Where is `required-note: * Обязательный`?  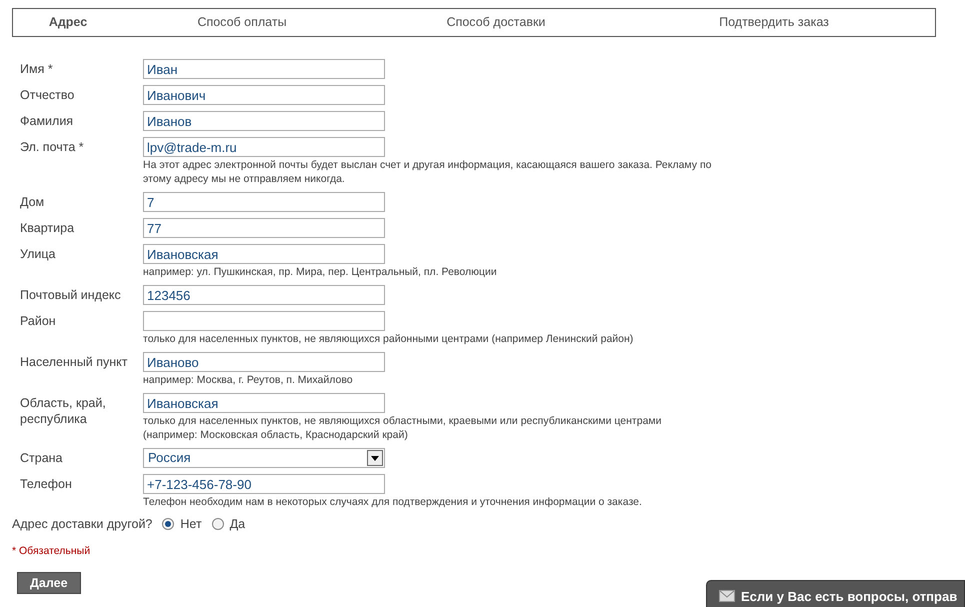 required-note: * Обязательный is located at coordinates (52, 551).